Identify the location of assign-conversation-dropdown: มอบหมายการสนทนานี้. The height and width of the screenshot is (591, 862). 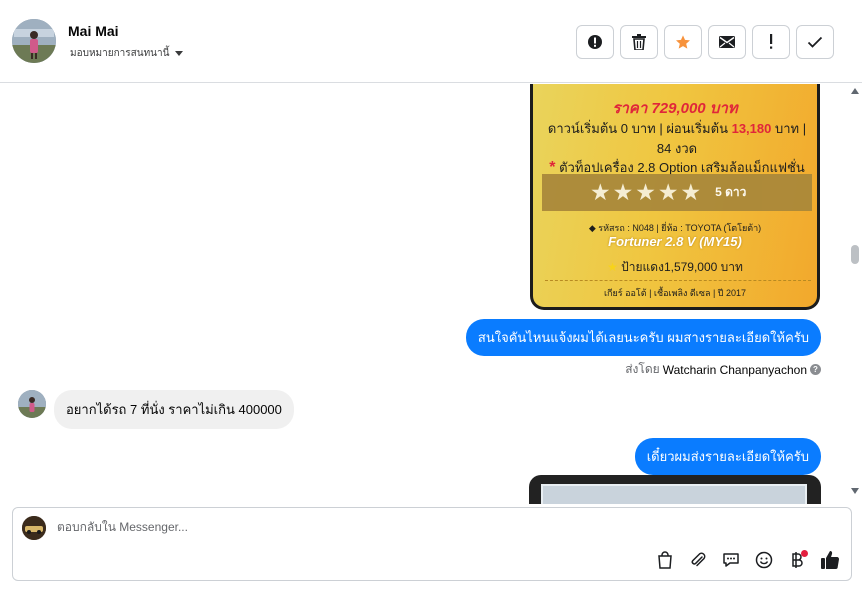
(127, 53).